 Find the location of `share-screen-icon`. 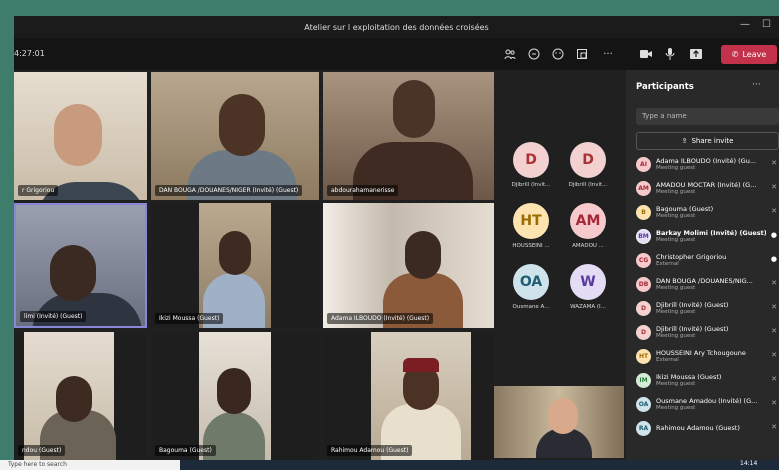

share-screen-icon is located at coordinates (696, 54).